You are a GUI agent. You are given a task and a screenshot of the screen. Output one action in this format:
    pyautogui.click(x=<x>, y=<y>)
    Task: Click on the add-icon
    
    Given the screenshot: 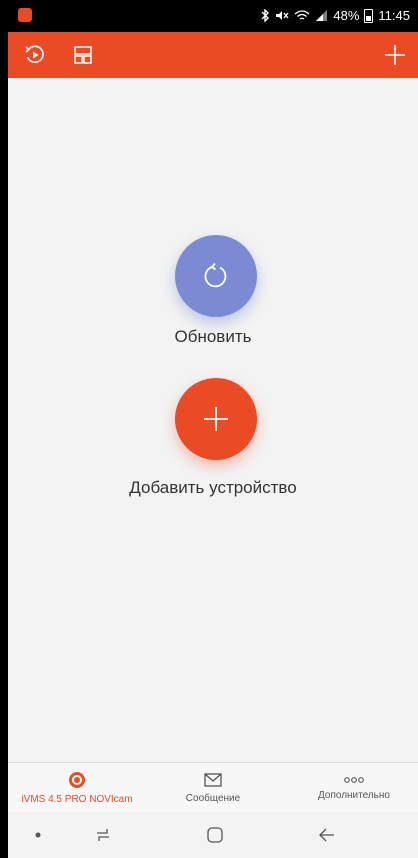 What is the action you would take?
    pyautogui.click(x=395, y=55)
    